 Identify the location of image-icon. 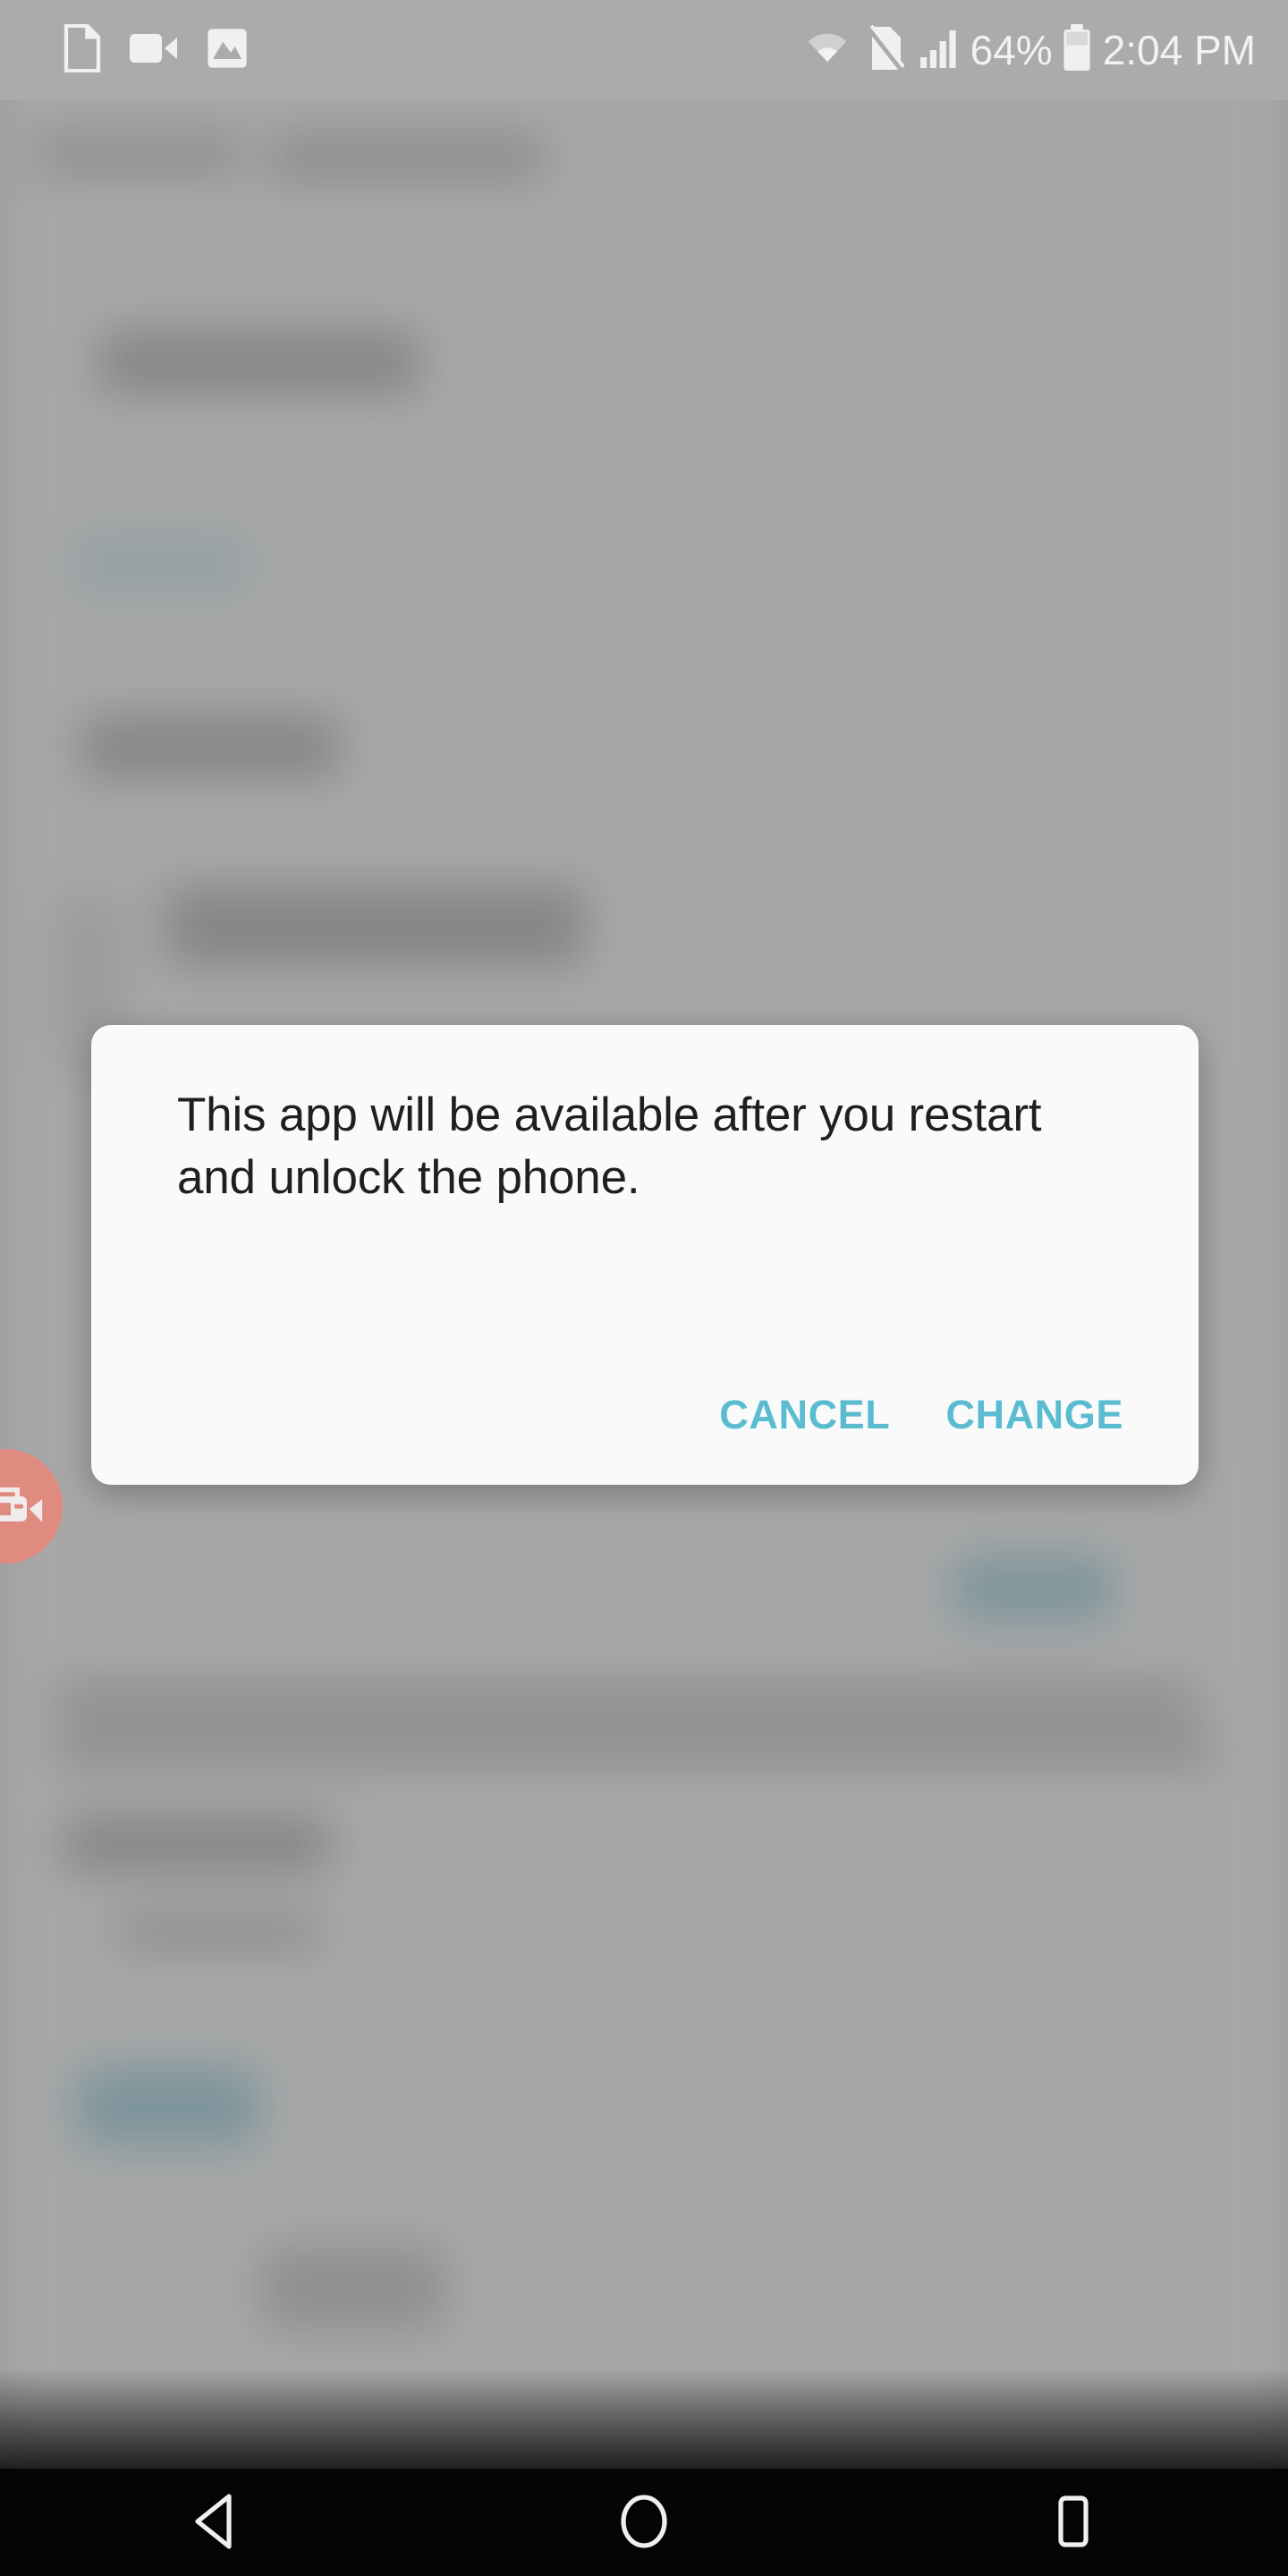
(227, 50).